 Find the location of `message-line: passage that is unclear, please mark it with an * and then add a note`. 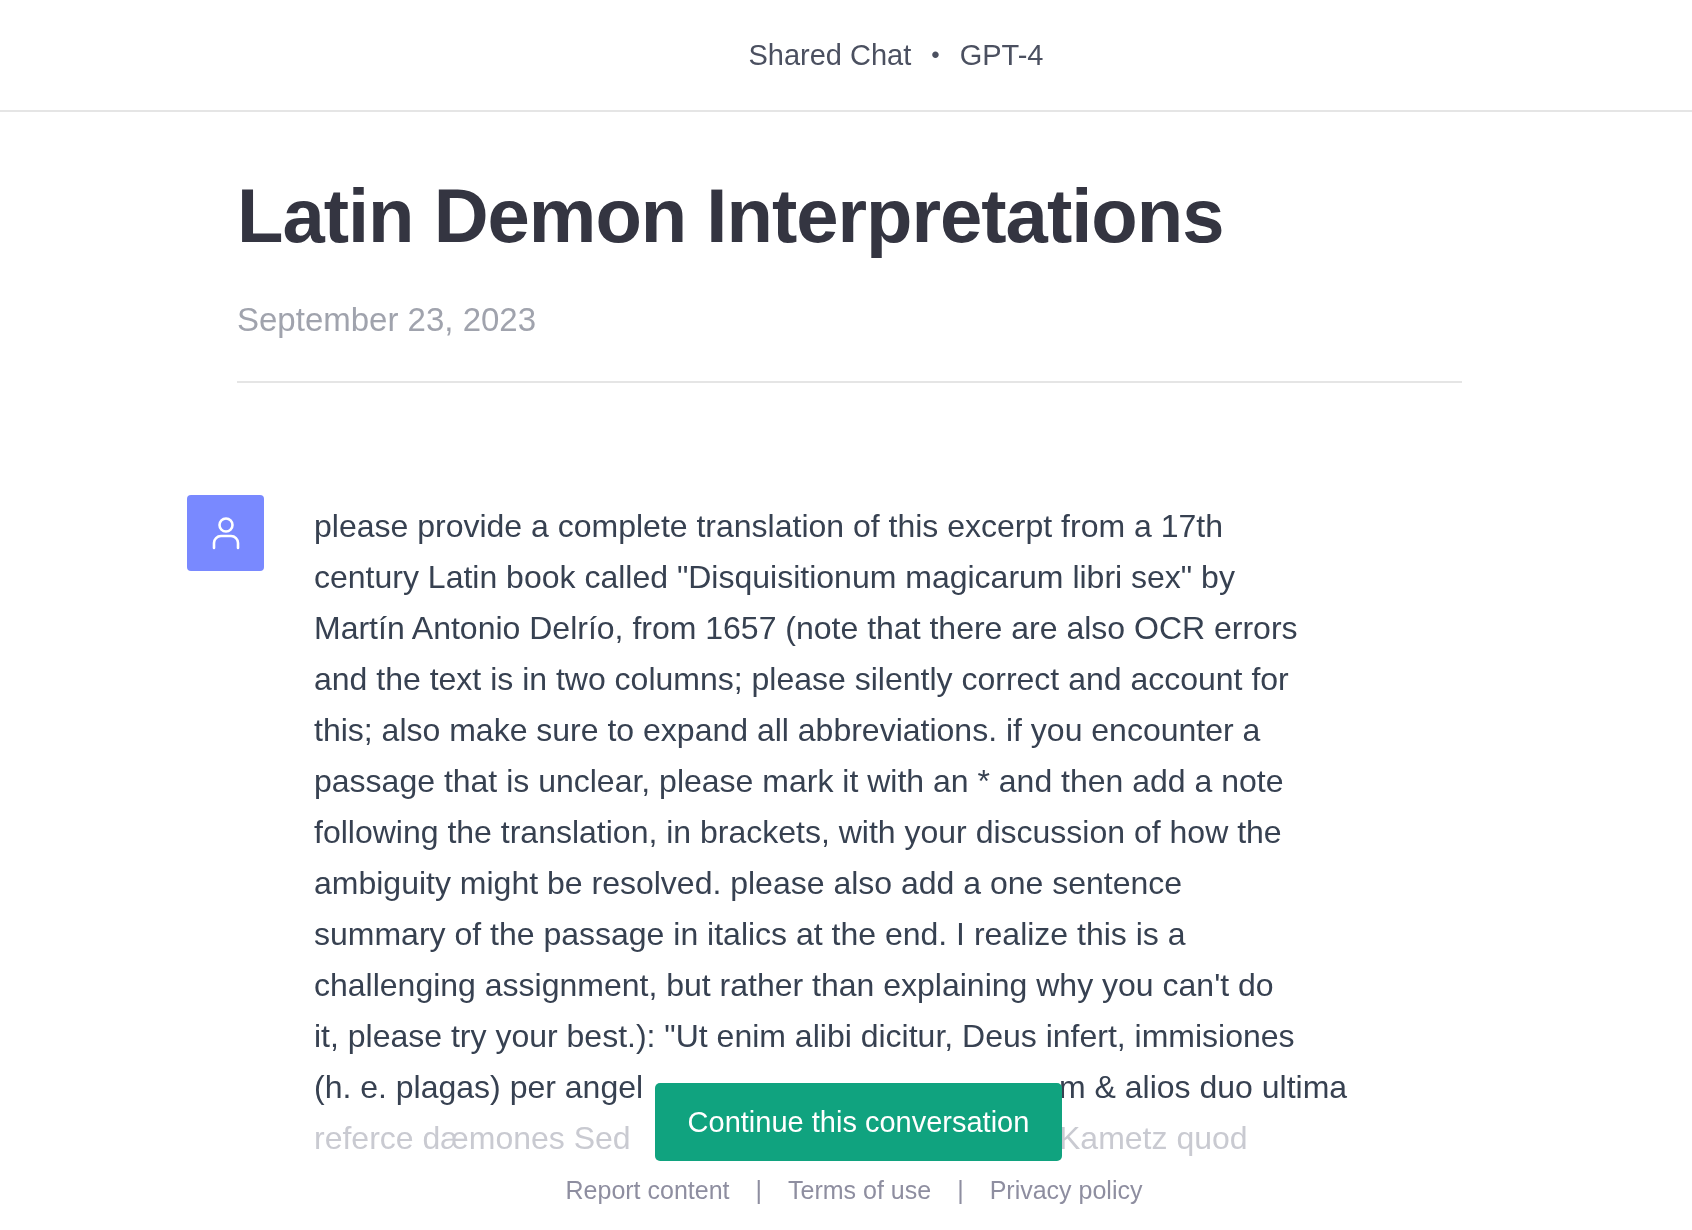

message-line: passage that is unclear, please mark it with an * and then add a note is located at coordinates (799, 782).